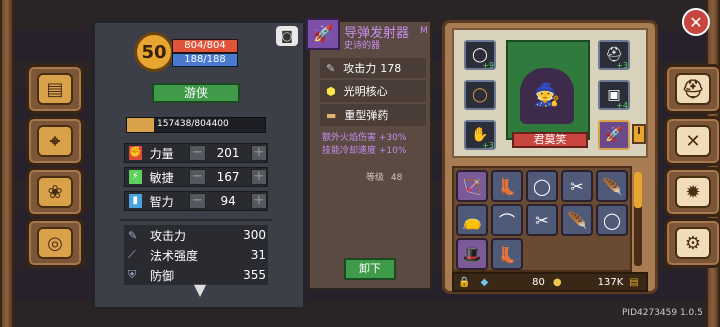  Describe the element at coordinates (331, 115) in the screenshot. I see `heavy-ammo-icon: ▬` at that location.